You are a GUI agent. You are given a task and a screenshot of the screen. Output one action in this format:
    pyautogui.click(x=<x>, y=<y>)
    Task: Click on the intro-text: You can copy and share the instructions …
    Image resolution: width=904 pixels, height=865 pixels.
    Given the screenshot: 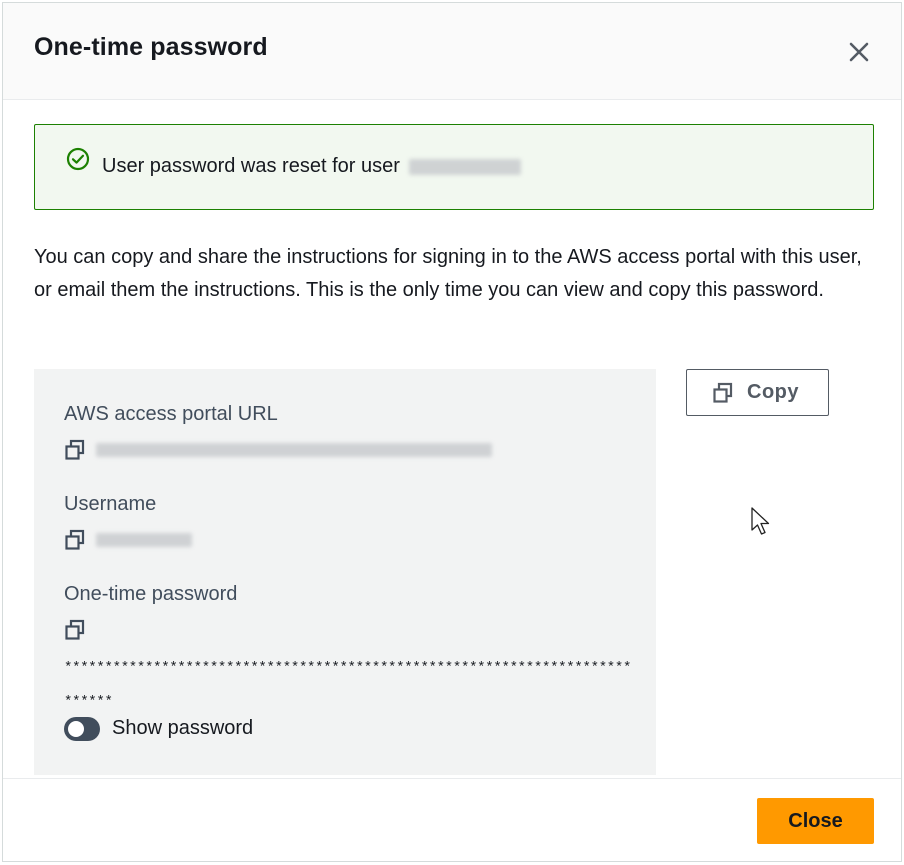 What is the action you would take?
    pyautogui.click(x=448, y=273)
    